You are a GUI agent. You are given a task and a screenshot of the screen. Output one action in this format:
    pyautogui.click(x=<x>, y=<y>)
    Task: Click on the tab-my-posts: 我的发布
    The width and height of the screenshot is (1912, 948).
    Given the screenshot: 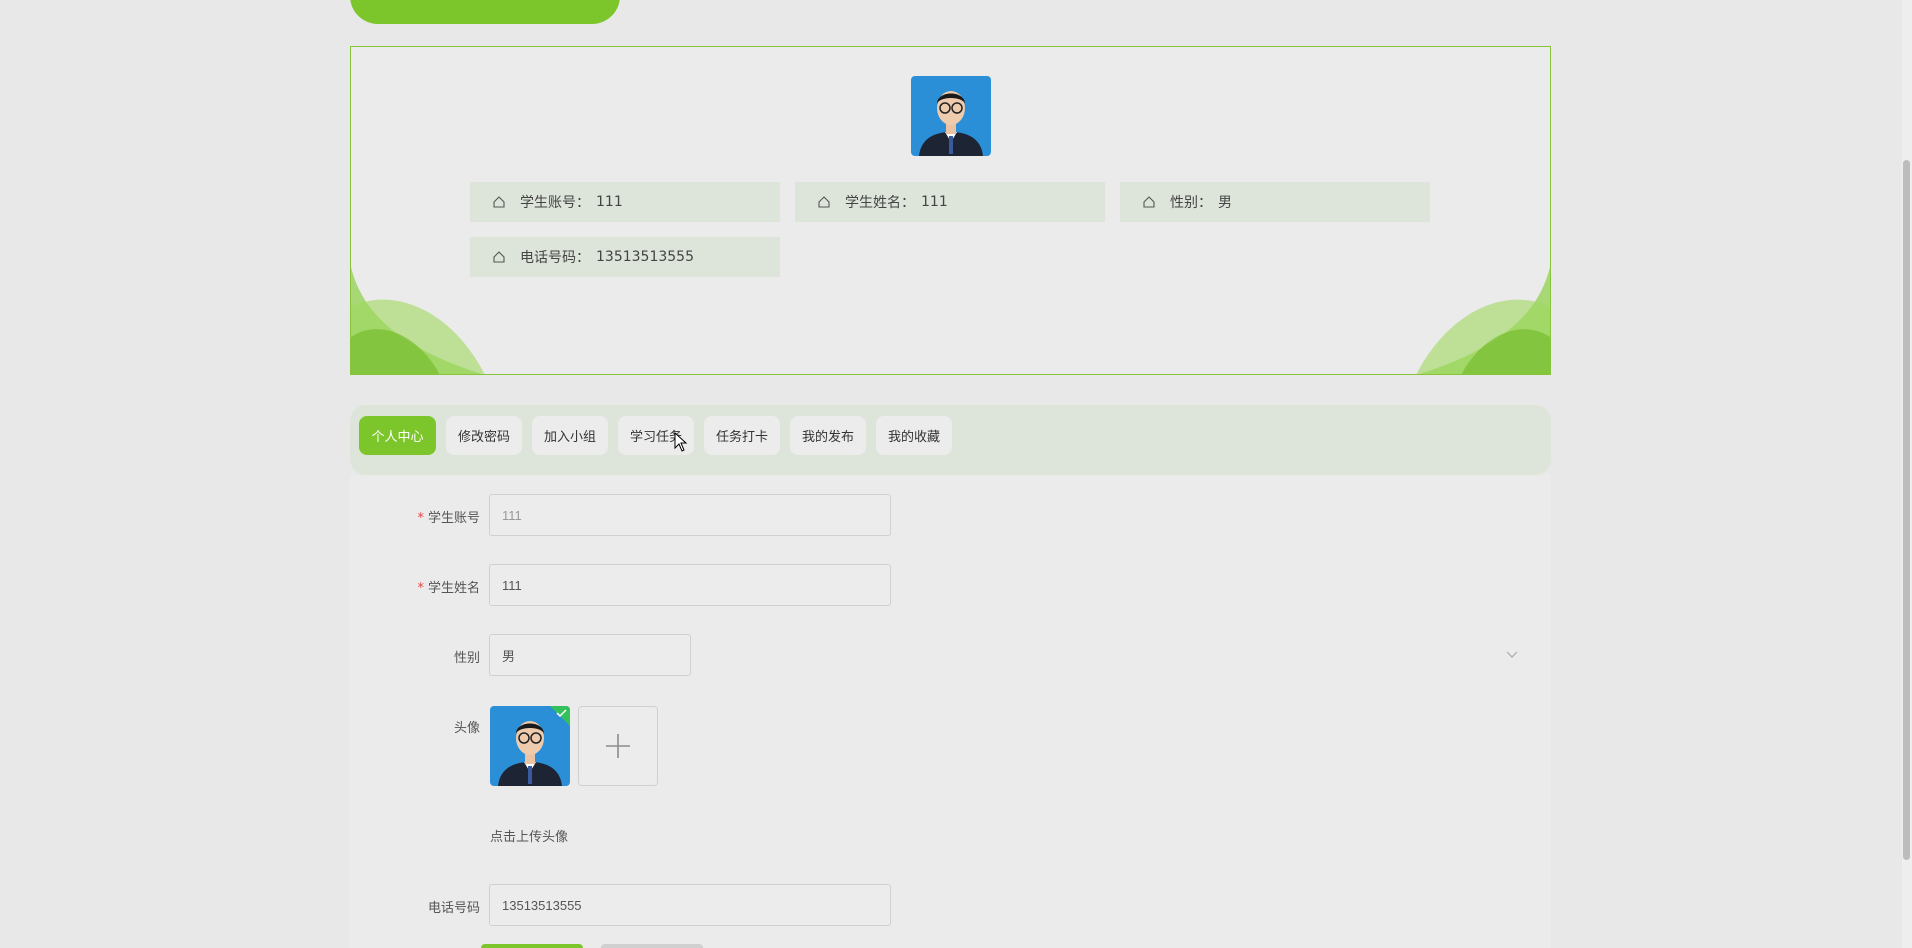 What is the action you would take?
    pyautogui.click(x=828, y=435)
    